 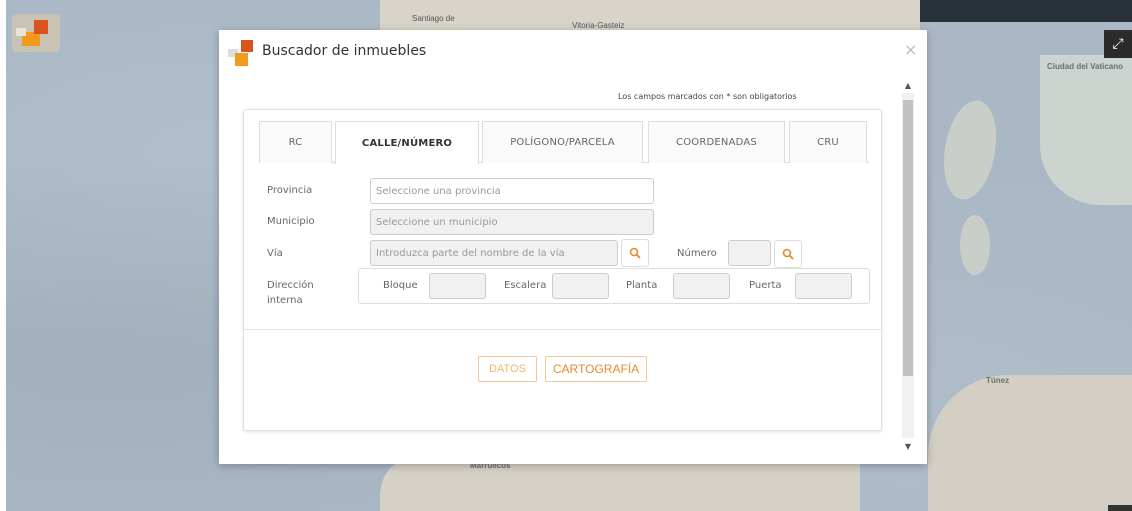 What do you see at coordinates (650, 16) in the screenshot?
I see `land-iberia-north` at bounding box center [650, 16].